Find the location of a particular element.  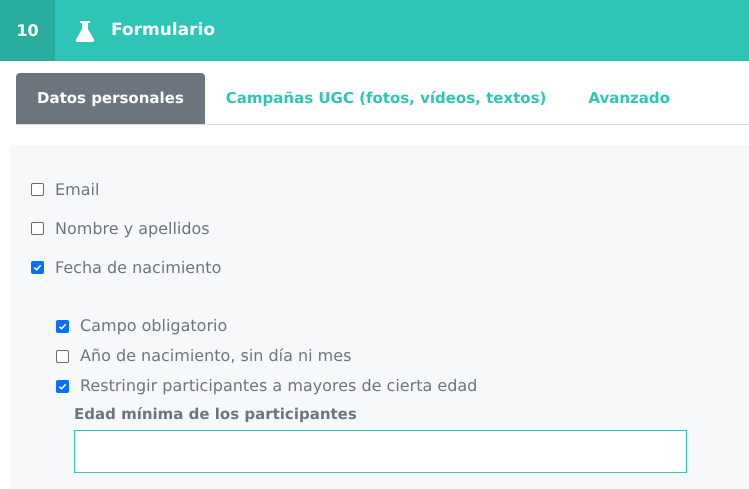

field-label: Edad mínima de los participantes is located at coordinates (216, 414).